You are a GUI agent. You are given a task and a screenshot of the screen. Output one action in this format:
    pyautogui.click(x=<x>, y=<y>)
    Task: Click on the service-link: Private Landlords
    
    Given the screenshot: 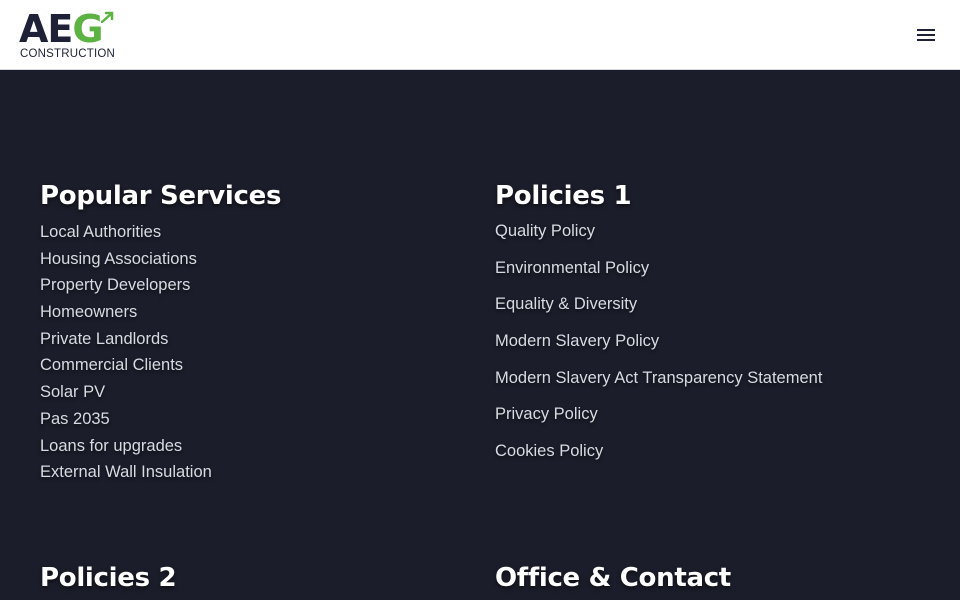 What is the action you would take?
    pyautogui.click(x=160, y=339)
    